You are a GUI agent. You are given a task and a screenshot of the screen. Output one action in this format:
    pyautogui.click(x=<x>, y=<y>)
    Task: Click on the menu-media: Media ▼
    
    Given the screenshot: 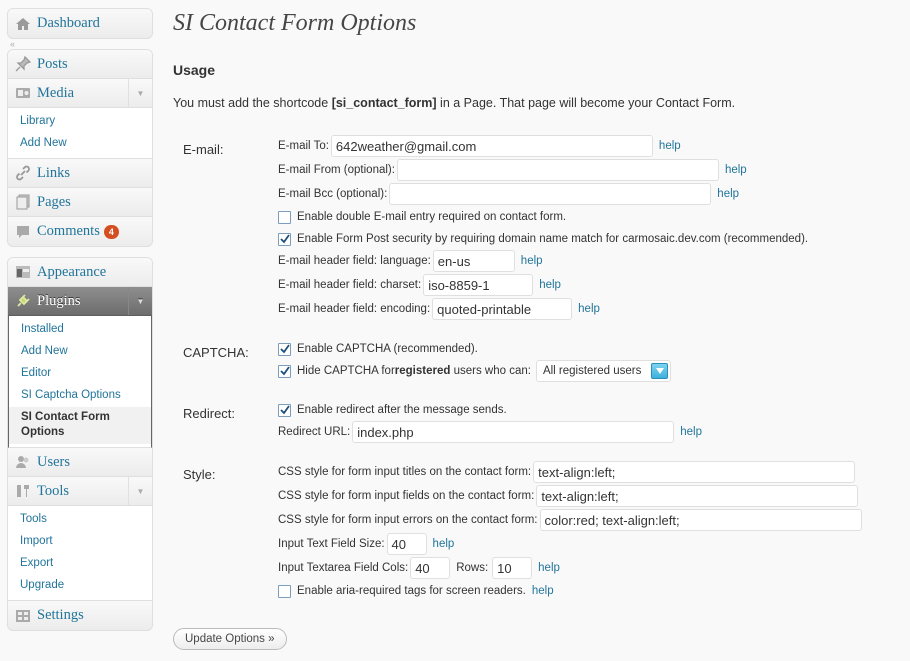 What is the action you would take?
    pyautogui.click(x=80, y=93)
    